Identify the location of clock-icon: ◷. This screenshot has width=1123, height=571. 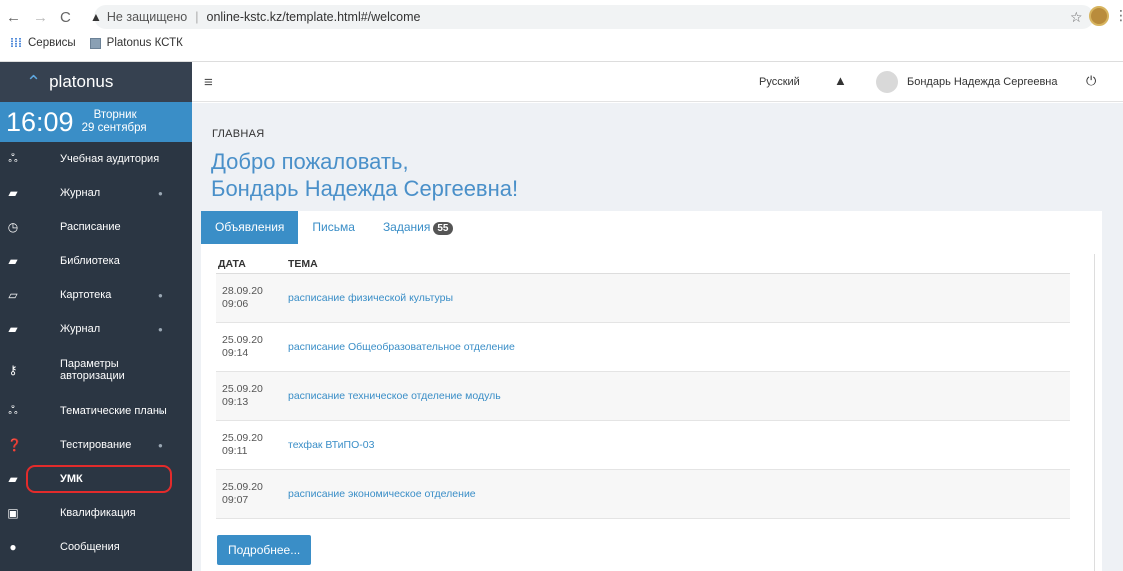
(13, 227).